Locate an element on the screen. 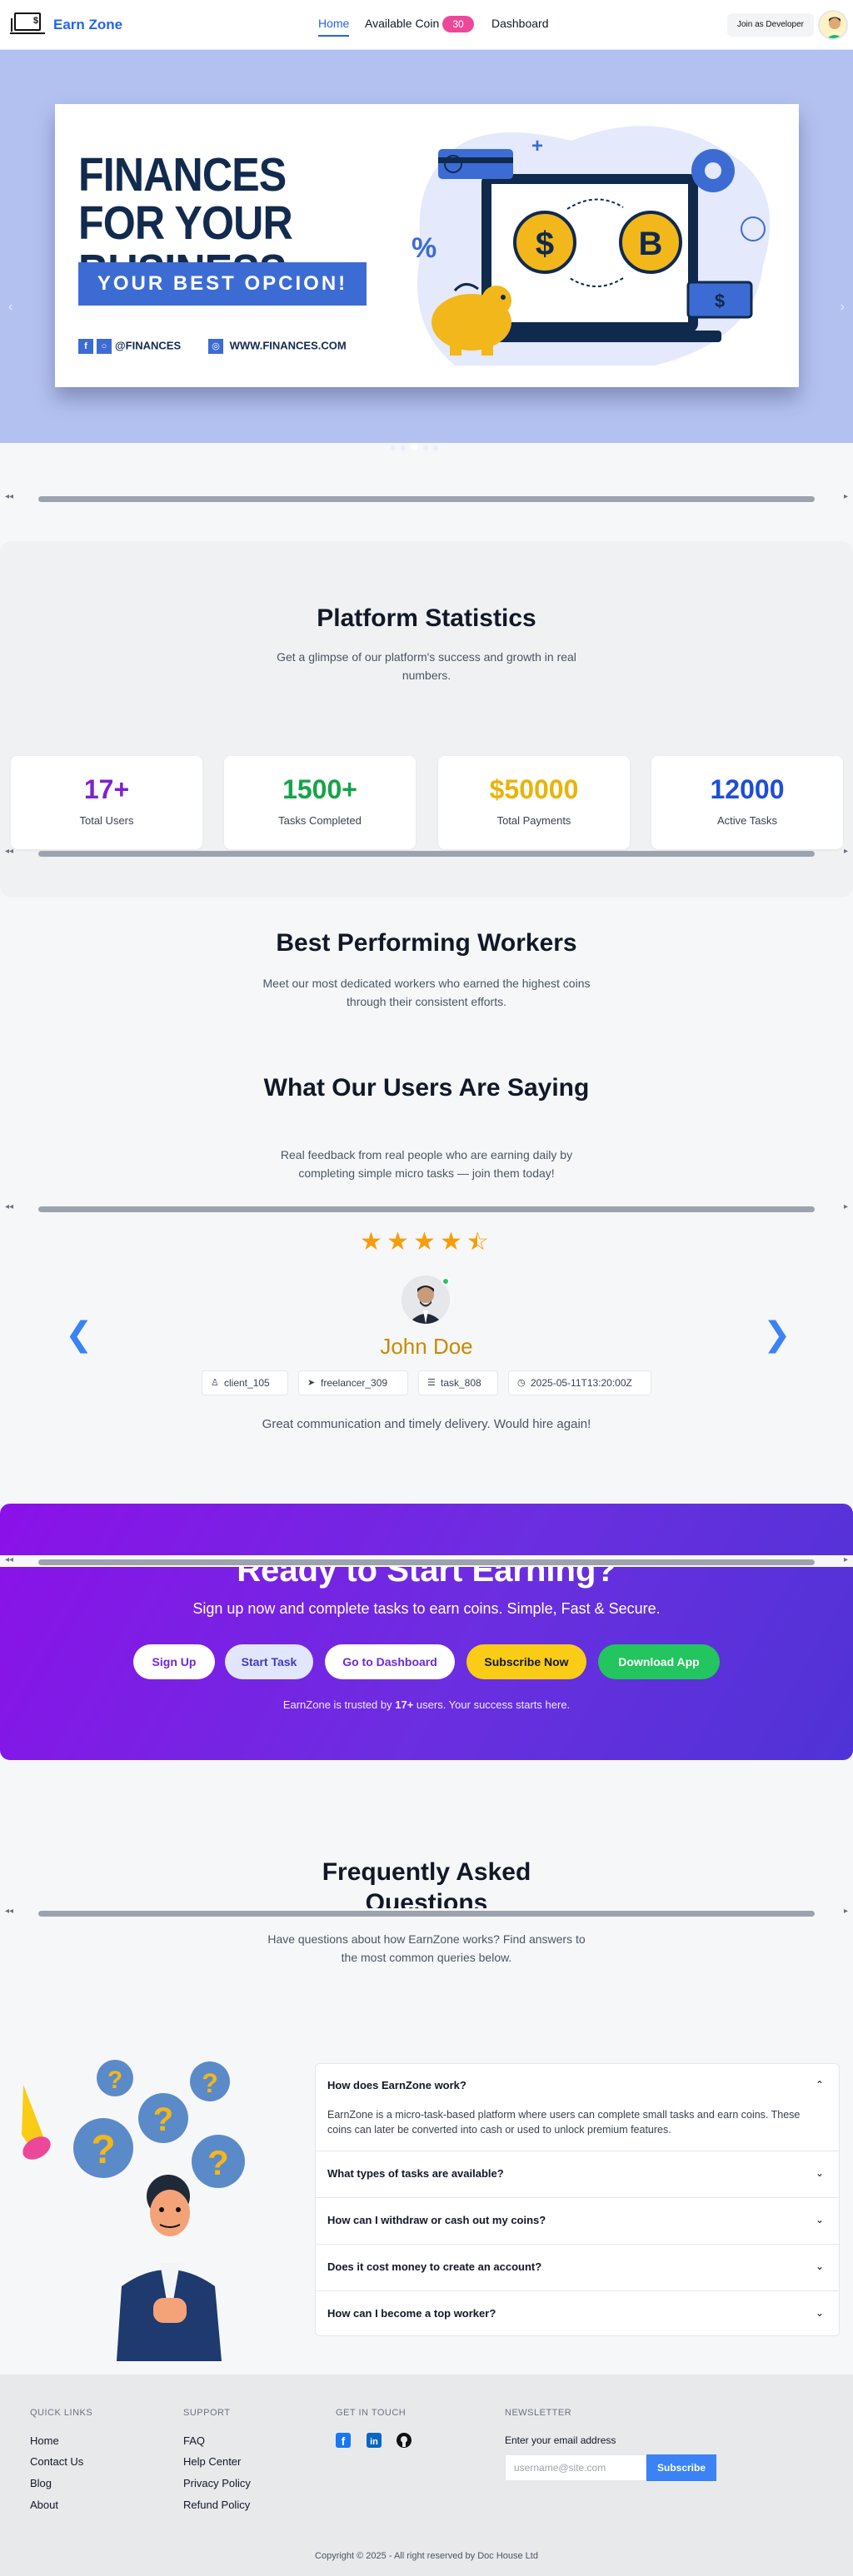 The image size is (853, 2576). testimonial-prev-arrow: ❮ is located at coordinates (79, 1334).